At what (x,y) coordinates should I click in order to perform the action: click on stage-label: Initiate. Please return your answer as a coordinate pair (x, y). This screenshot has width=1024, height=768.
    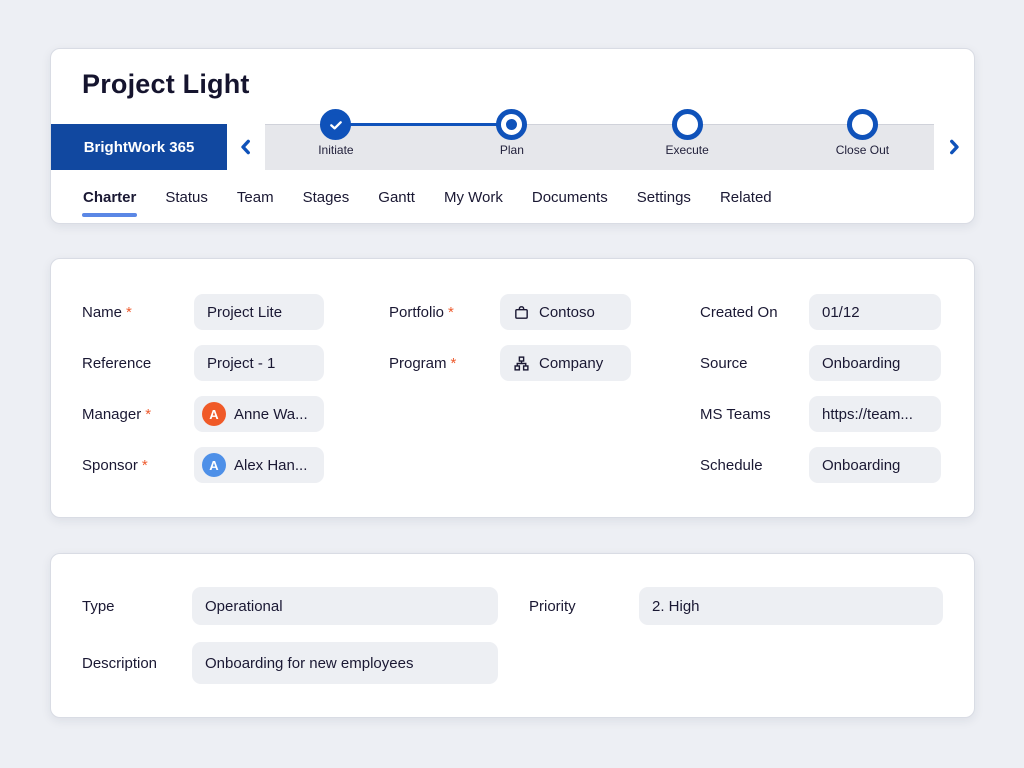
    Looking at the image, I should click on (336, 150).